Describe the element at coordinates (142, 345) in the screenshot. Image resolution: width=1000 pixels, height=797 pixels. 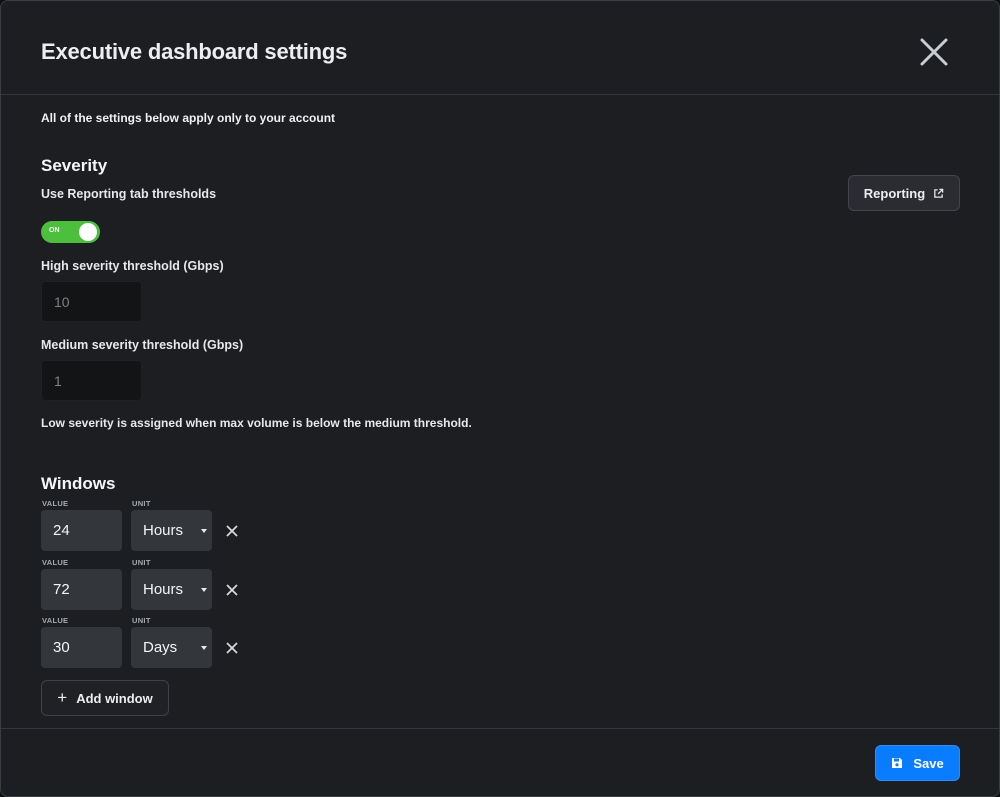
I see `medium-severity-label: Medium severity threshold (Gbps)` at that location.